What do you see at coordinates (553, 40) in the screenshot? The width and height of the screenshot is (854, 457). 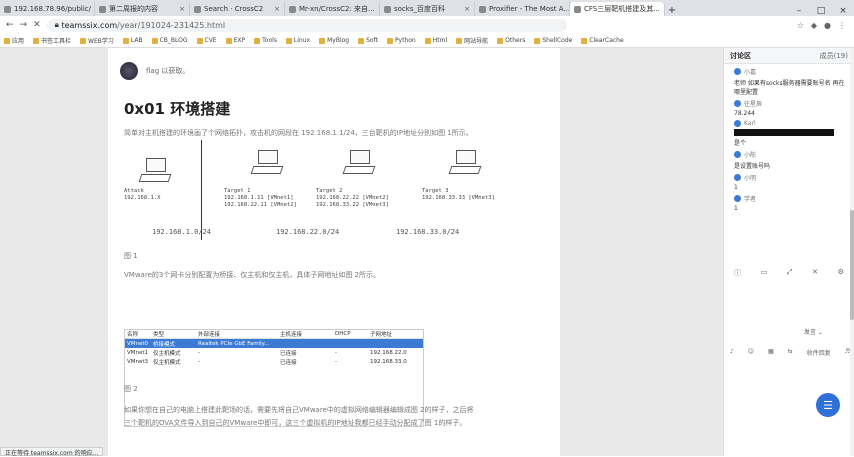 I see `bookmark-item: ShellCode` at bounding box center [553, 40].